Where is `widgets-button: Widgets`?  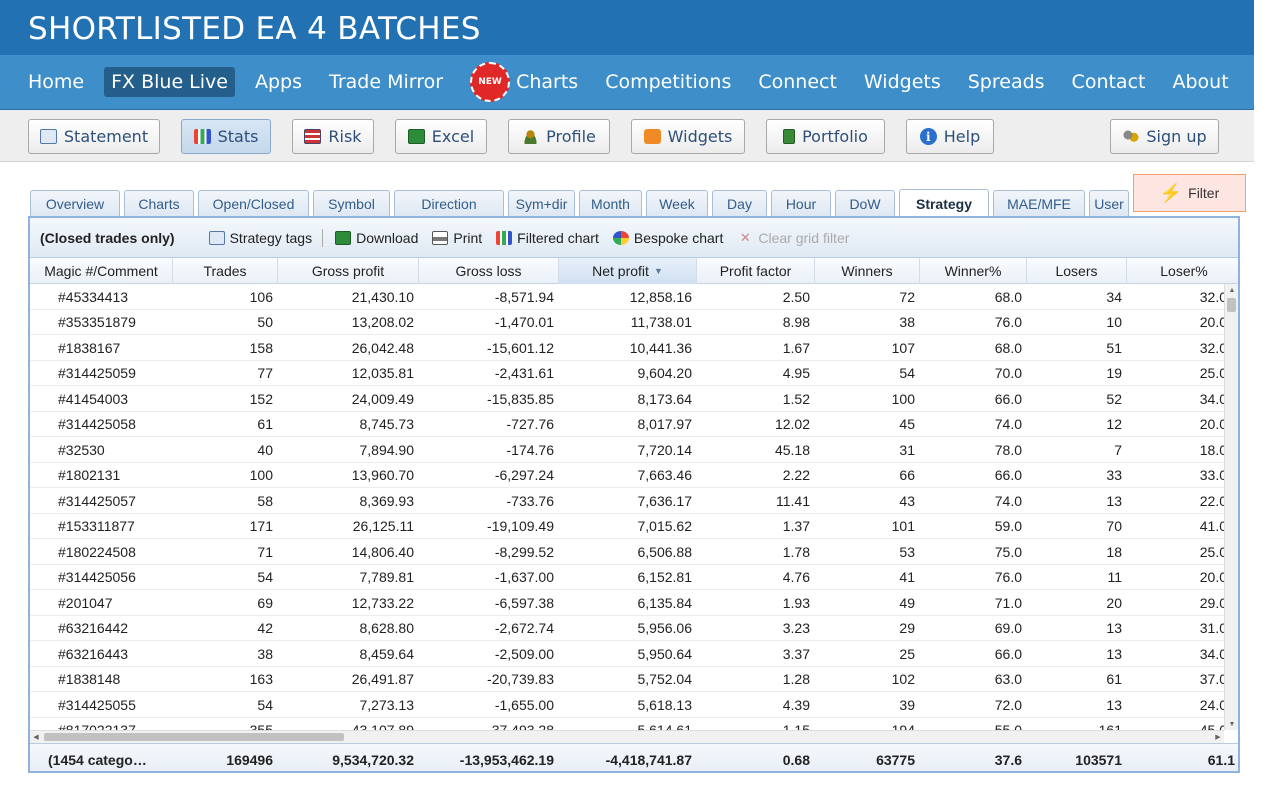
widgets-button: Widgets is located at coordinates (688, 136).